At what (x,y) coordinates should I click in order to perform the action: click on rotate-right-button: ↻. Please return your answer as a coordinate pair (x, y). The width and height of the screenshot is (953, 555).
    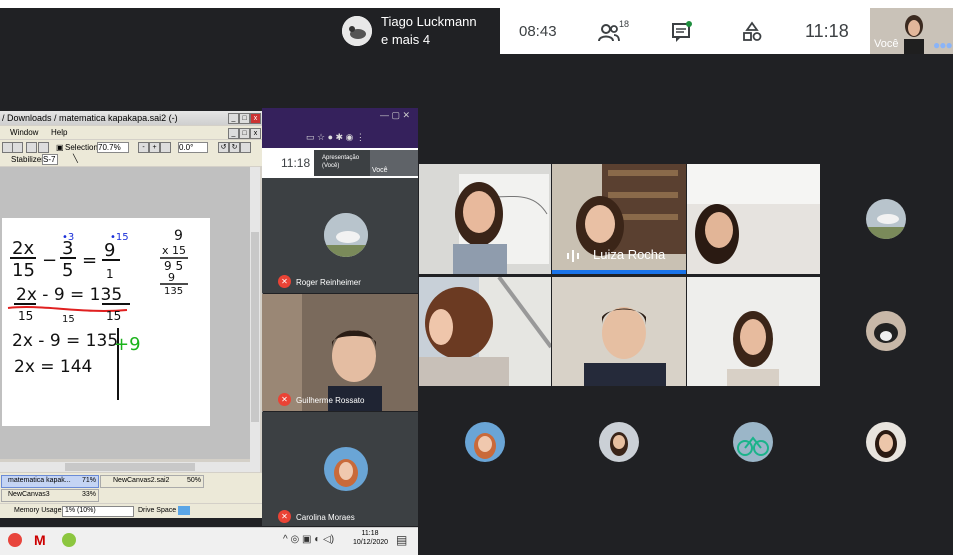
    Looking at the image, I should click on (234, 147).